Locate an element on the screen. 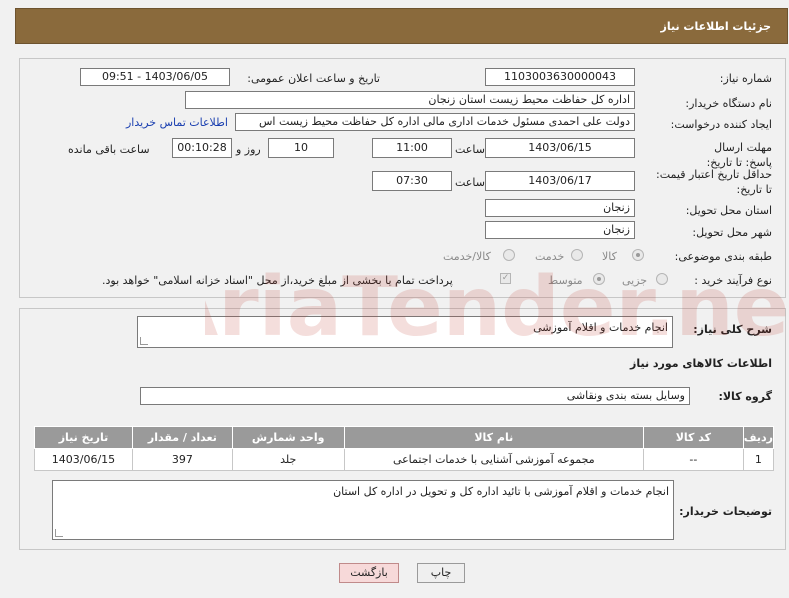 The image size is (789, 598). cell-need-date: 1403/06/15 is located at coordinates (83, 459).